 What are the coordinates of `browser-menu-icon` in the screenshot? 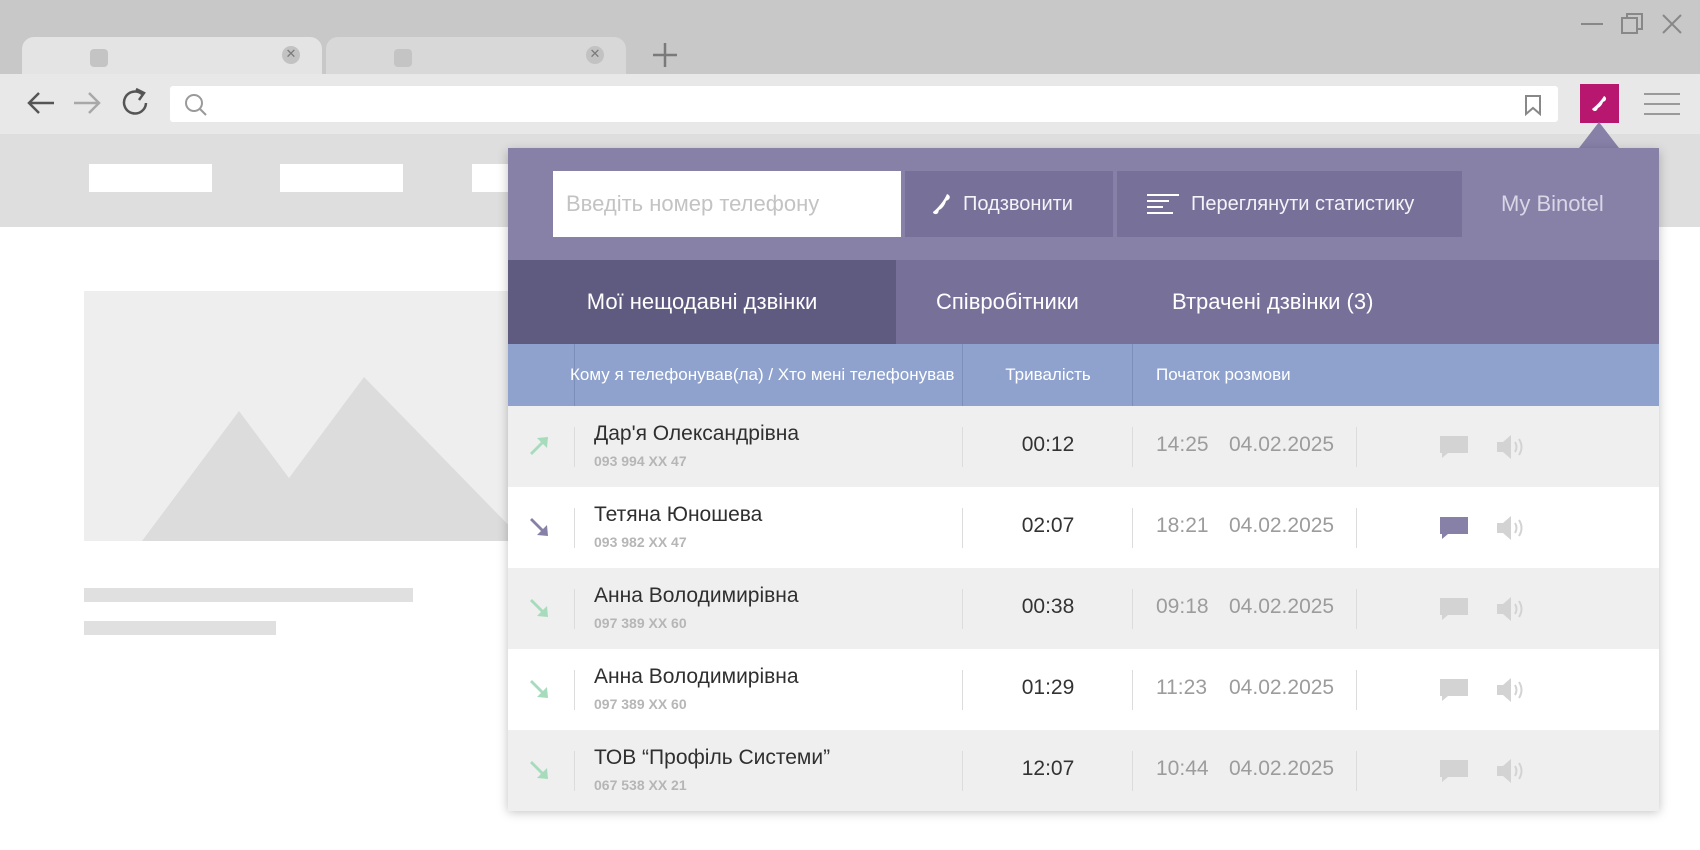 It's located at (1662, 104).